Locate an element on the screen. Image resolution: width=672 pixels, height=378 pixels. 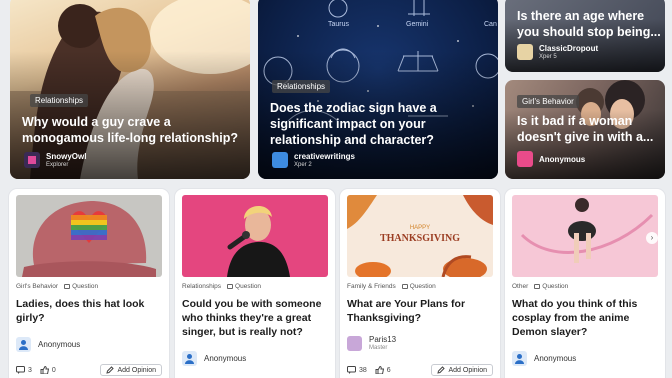
opinion-count: 3 is located at coordinates (24, 370).